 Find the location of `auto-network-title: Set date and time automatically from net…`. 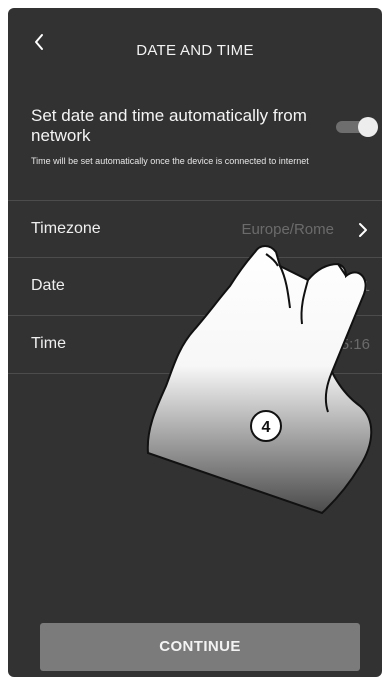

auto-network-title: Set date and time automatically from net… is located at coordinates (169, 125).